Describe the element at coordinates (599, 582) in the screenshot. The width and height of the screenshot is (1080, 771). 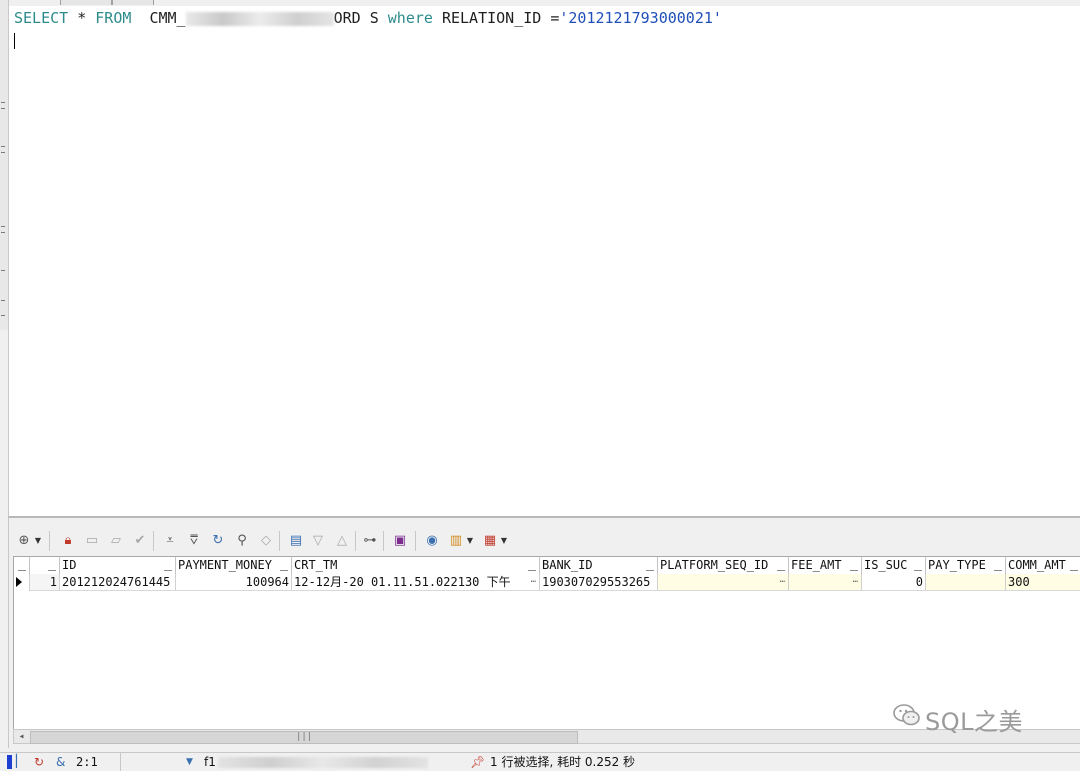
I see `cell-bank-id: 190307029553265` at that location.